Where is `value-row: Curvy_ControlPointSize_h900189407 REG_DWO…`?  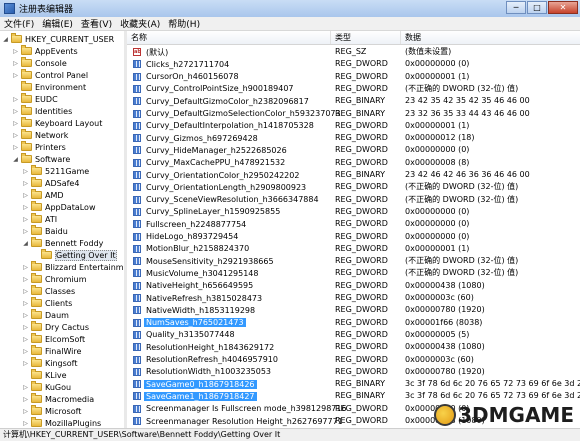
value-row: Curvy_ControlPointSize_h900189407 REG_DWO… is located at coordinates (353, 89).